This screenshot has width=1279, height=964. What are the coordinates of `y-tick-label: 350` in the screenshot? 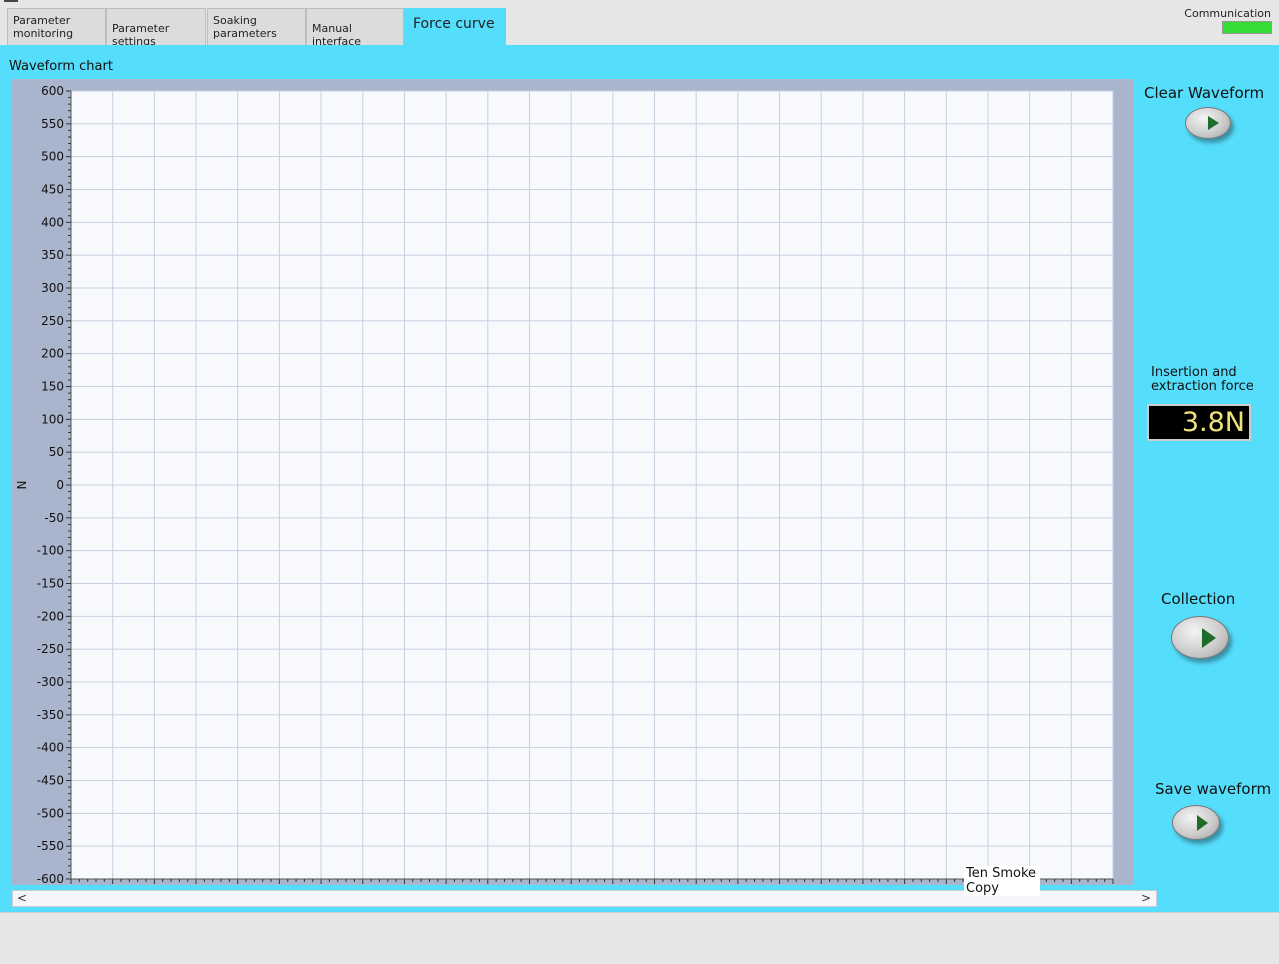 It's located at (52, 255).